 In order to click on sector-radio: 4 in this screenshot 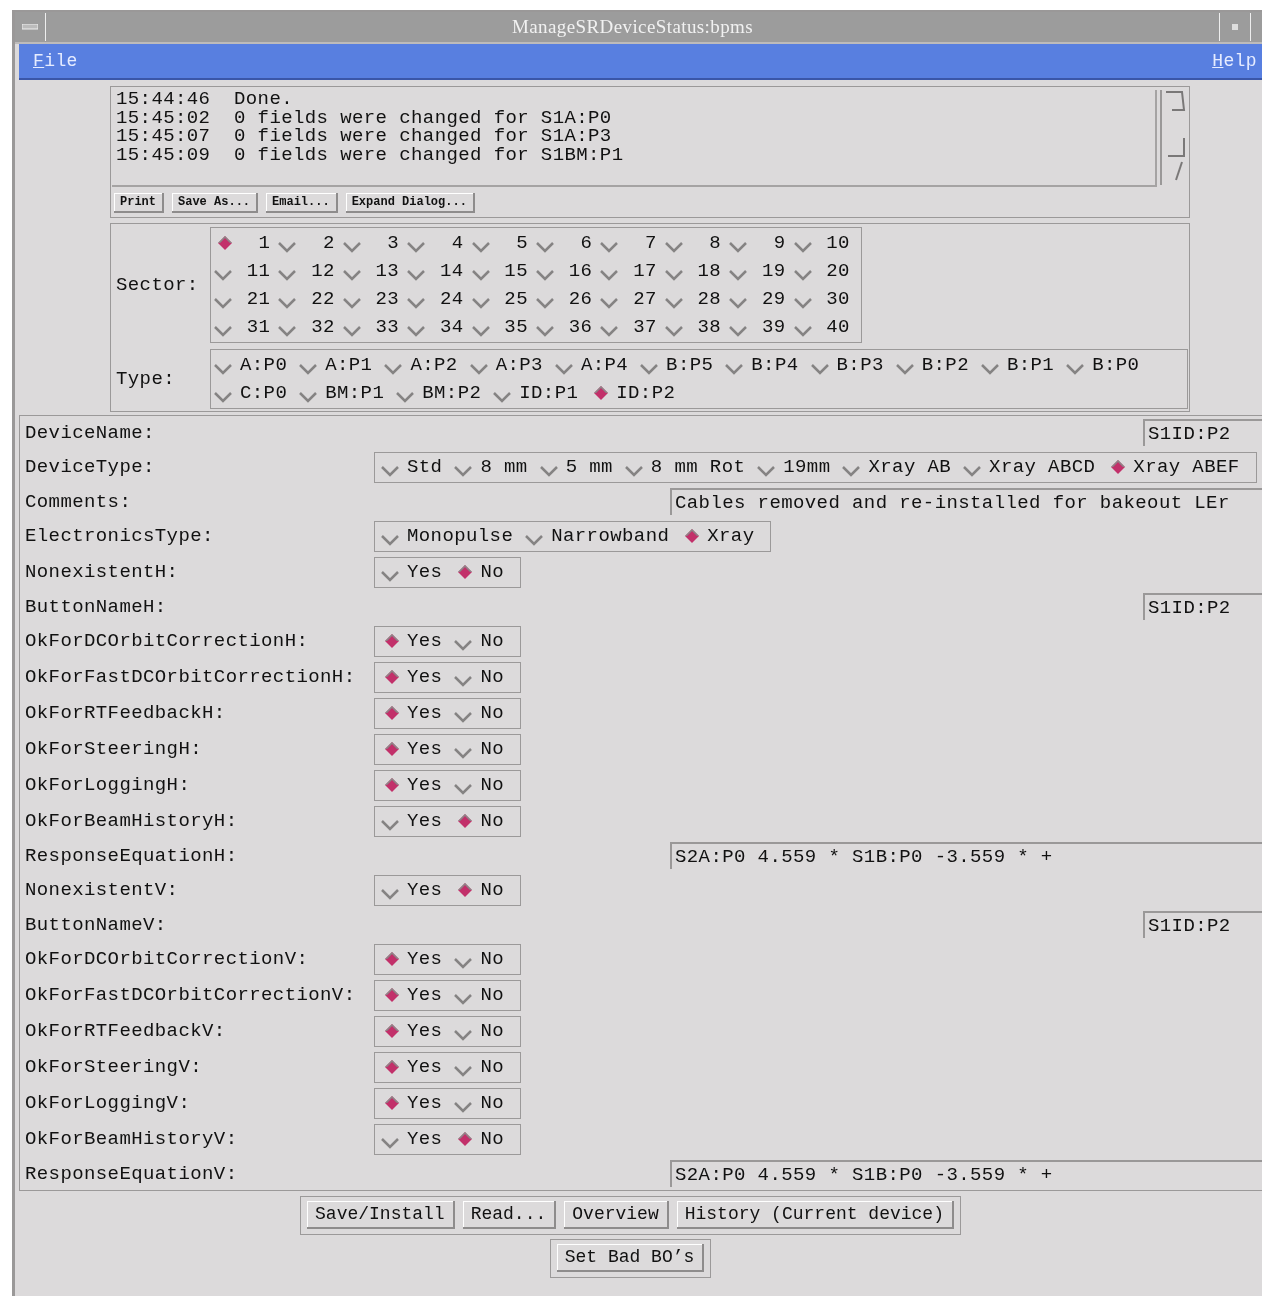, I will do `click(439, 243)`.